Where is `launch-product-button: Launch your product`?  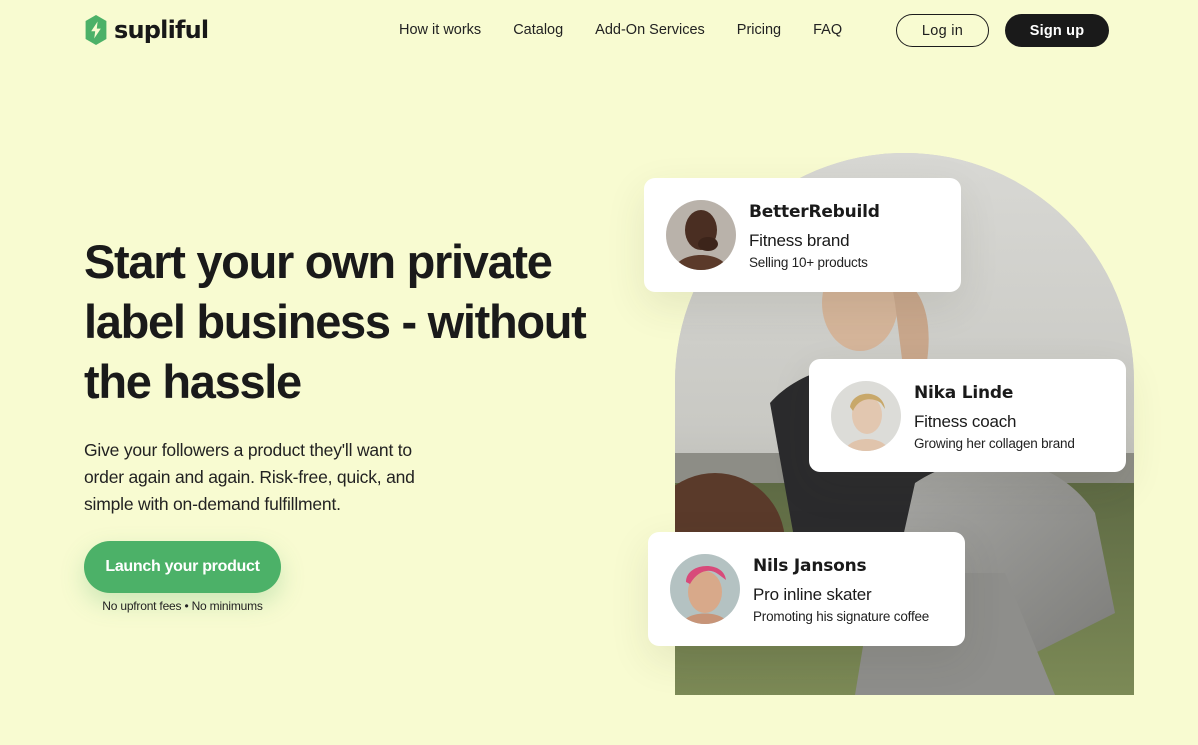
launch-product-button: Launch your product is located at coordinates (182, 567).